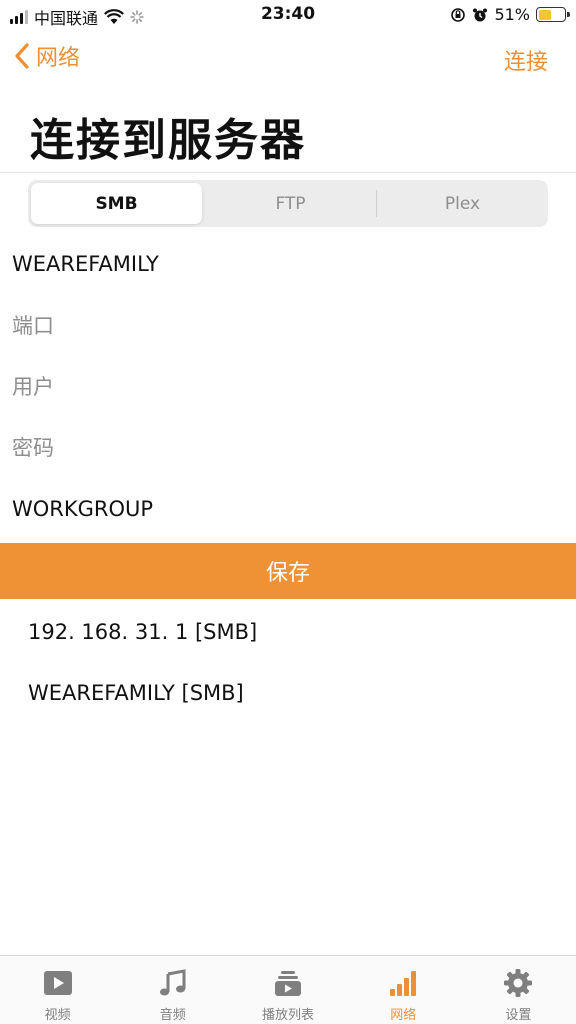  I want to click on password-field, so click(288, 448).